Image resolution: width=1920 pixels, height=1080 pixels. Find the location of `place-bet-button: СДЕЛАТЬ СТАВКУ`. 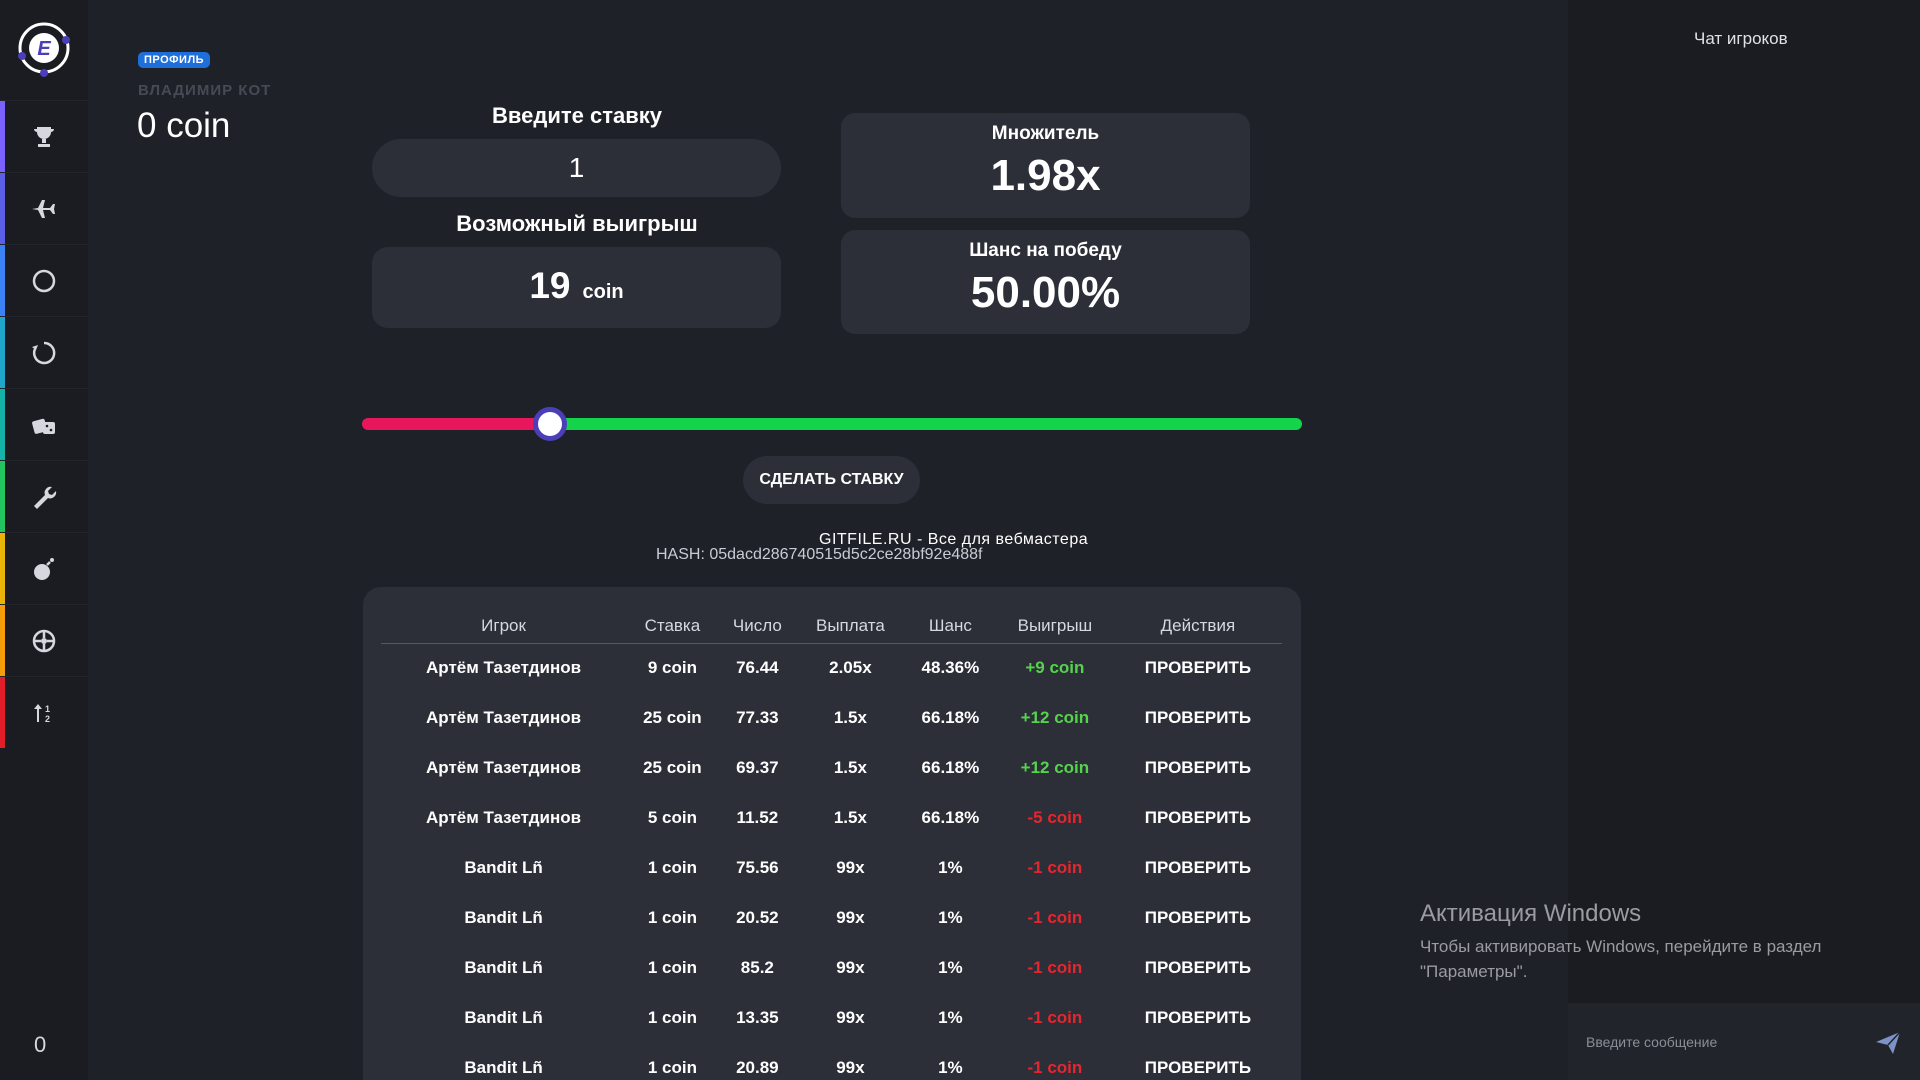

place-bet-button: СДЕЛАТЬ СТАВКУ is located at coordinates (831, 480).